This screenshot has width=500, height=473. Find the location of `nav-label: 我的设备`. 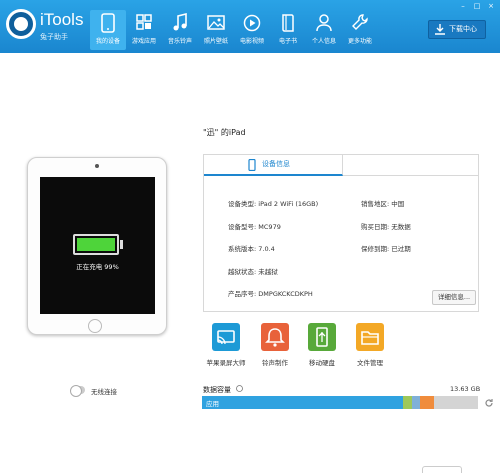

nav-label: 我的设备 is located at coordinates (107, 41).